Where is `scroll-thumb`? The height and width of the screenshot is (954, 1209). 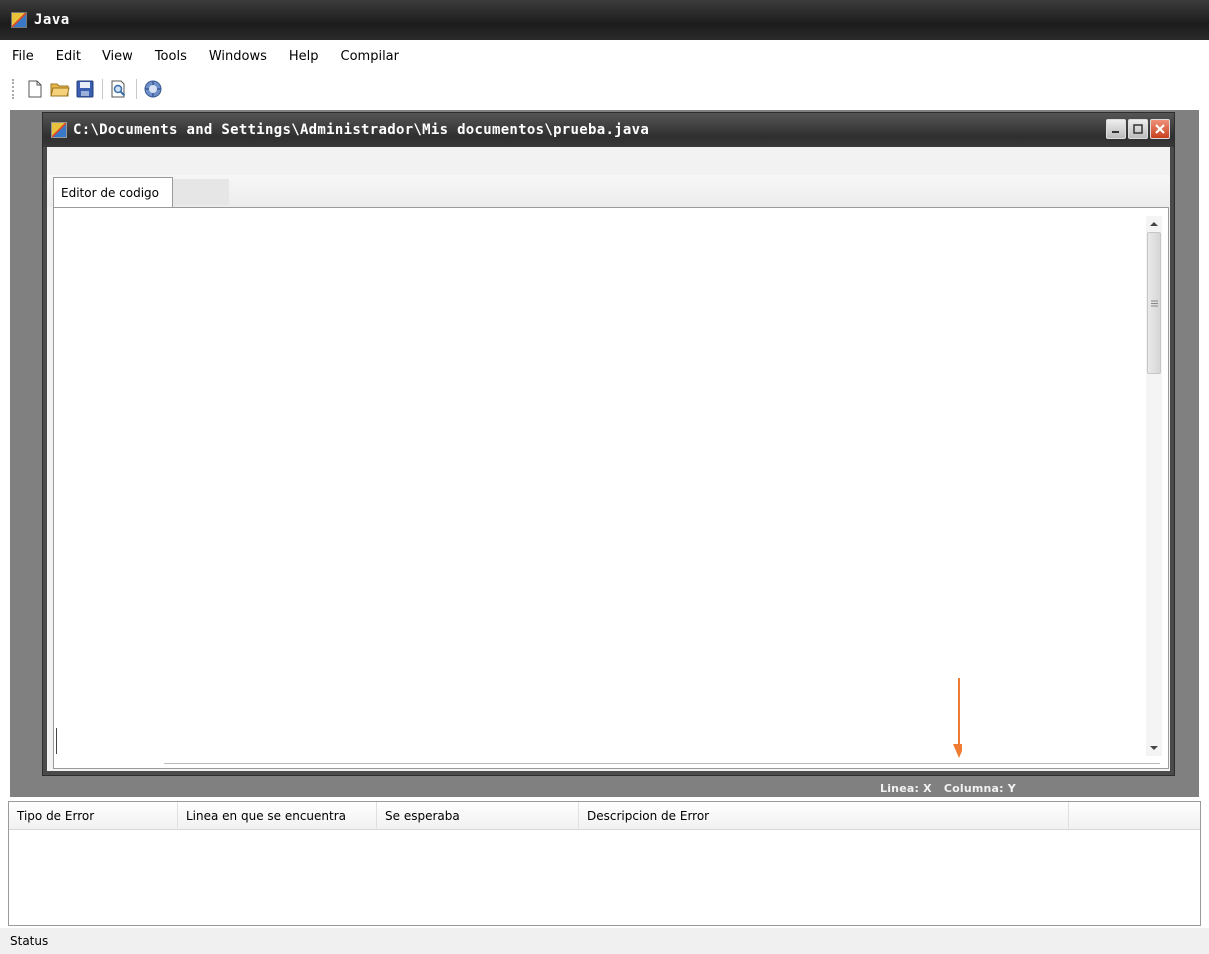
scroll-thumb is located at coordinates (1154, 303).